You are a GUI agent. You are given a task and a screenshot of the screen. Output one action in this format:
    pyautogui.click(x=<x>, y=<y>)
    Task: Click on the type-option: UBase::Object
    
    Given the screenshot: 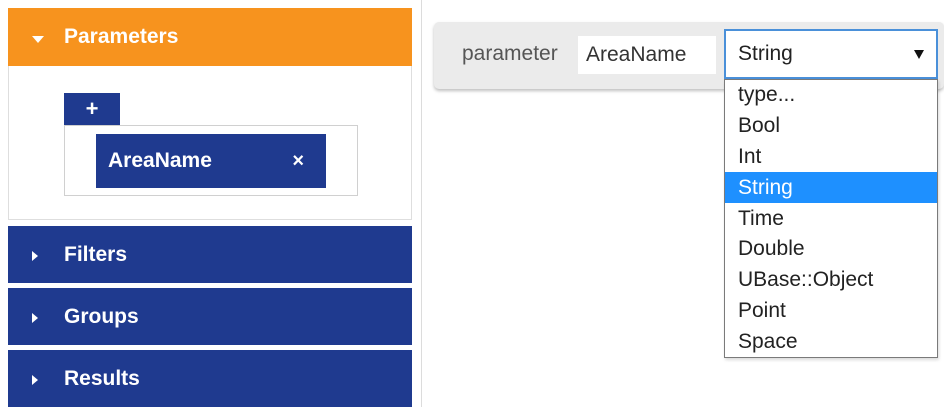 What is the action you would take?
    pyautogui.click(x=831, y=280)
    